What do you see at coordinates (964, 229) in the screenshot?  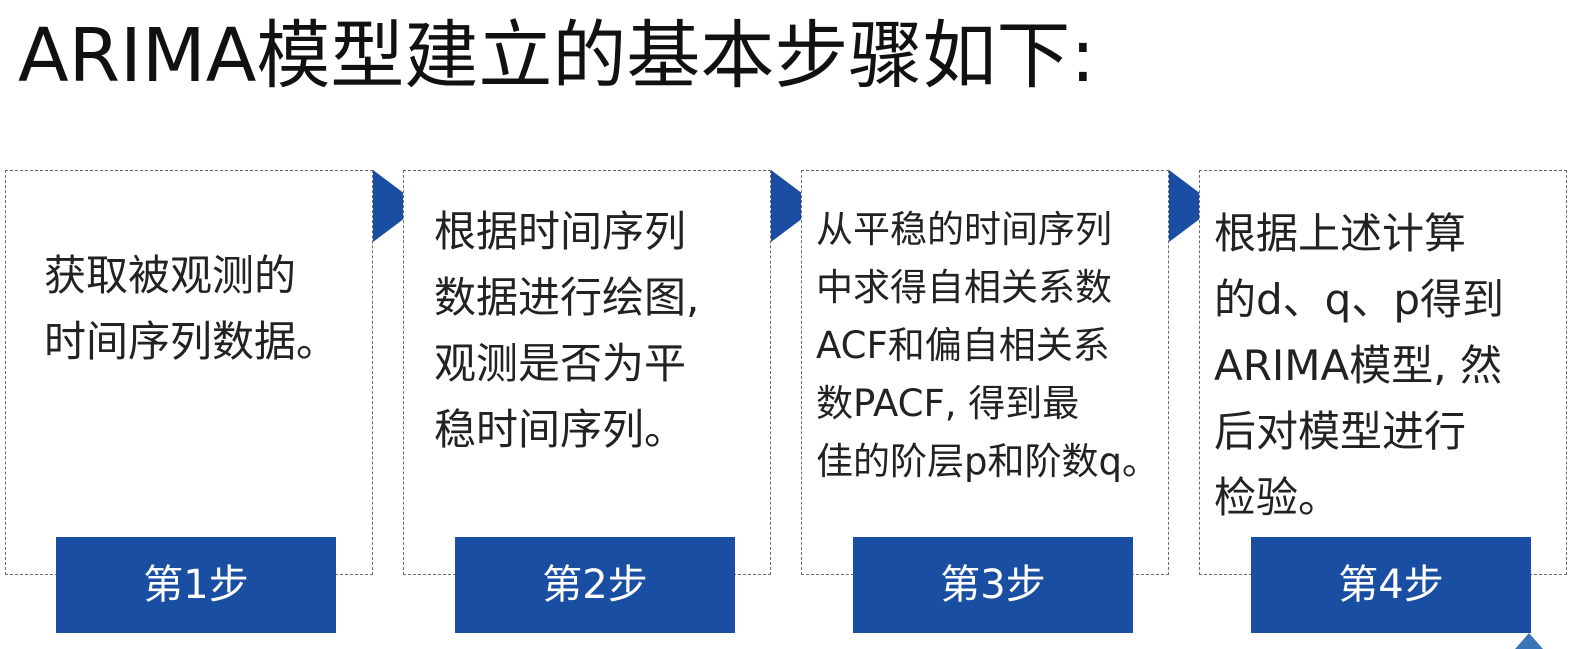 I see `step-3-line-1: 从平稳的时间序列` at bounding box center [964, 229].